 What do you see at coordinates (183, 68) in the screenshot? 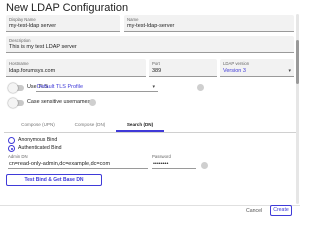
I see `port-field: Port 389` at bounding box center [183, 68].